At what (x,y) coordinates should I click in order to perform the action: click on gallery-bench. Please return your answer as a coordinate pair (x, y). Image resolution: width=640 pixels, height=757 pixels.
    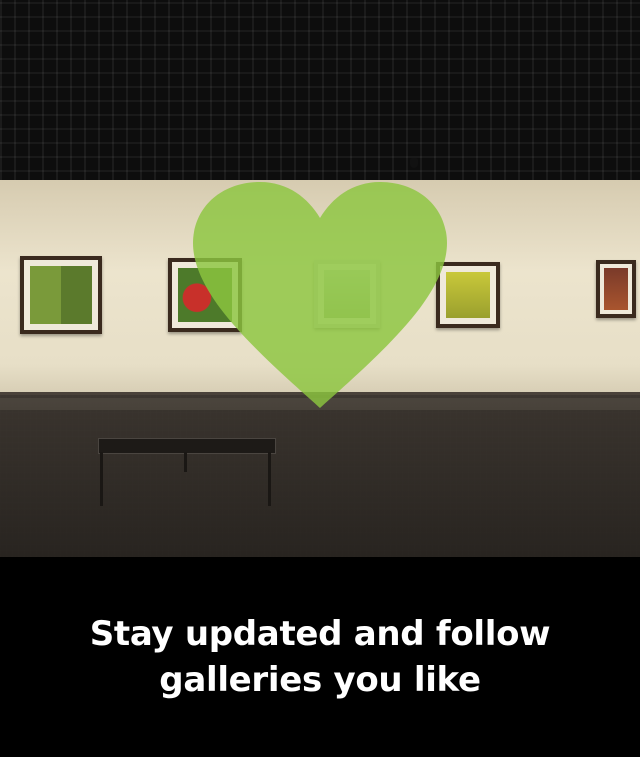
    Looking at the image, I should click on (187, 473).